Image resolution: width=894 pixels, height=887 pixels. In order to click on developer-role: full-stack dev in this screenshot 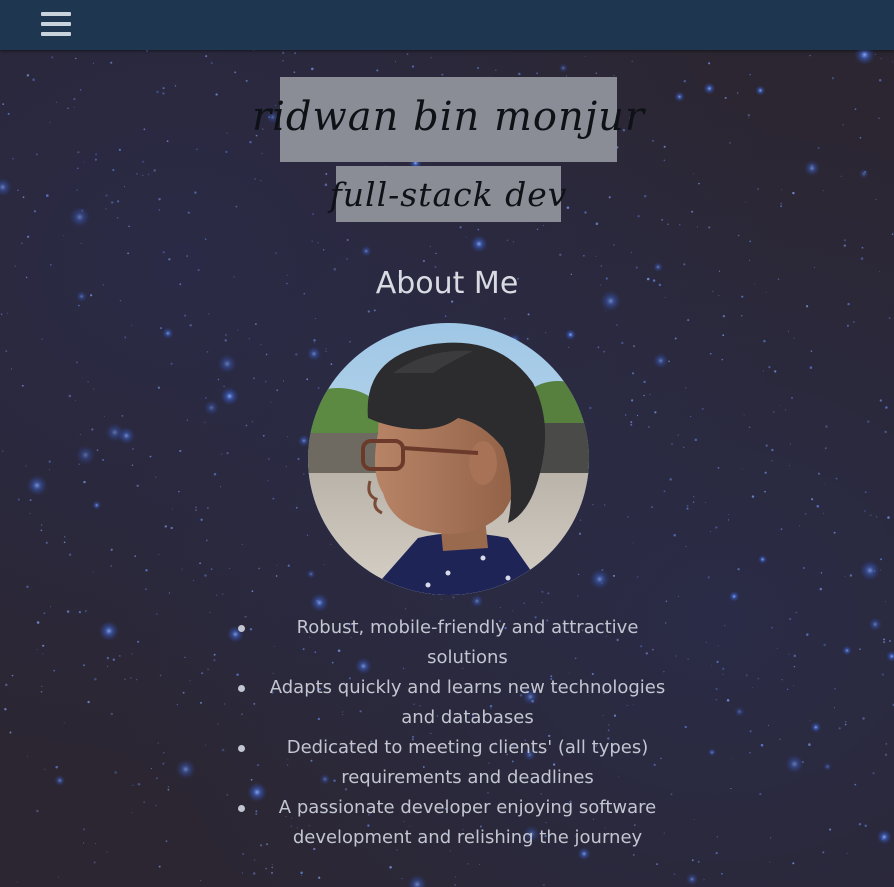, I will do `click(448, 194)`.